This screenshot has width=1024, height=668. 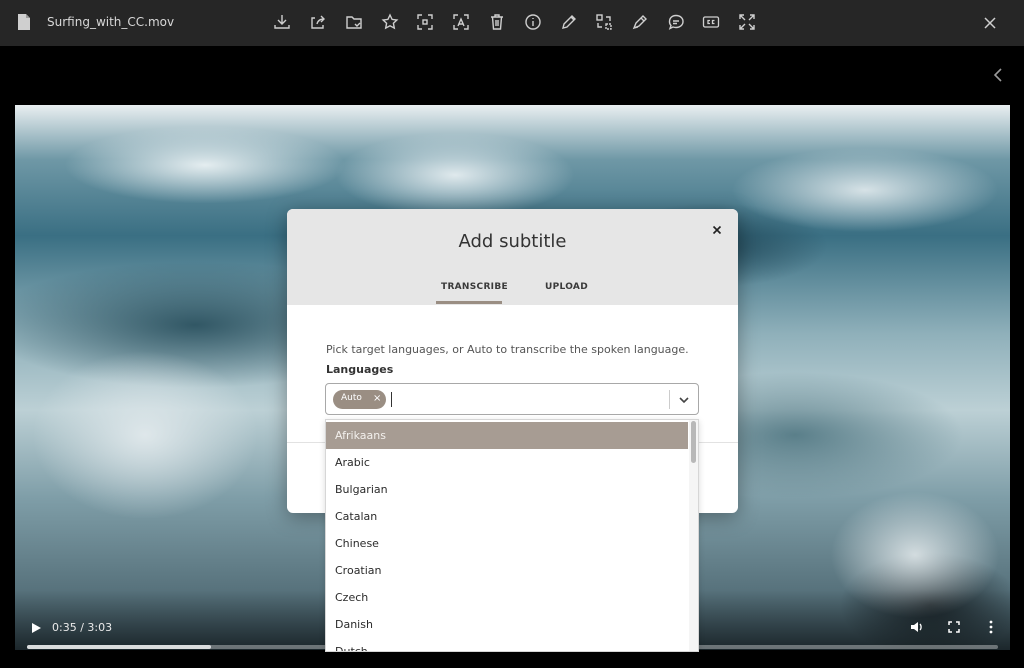 I want to click on play-icon, so click(x=36, y=628).